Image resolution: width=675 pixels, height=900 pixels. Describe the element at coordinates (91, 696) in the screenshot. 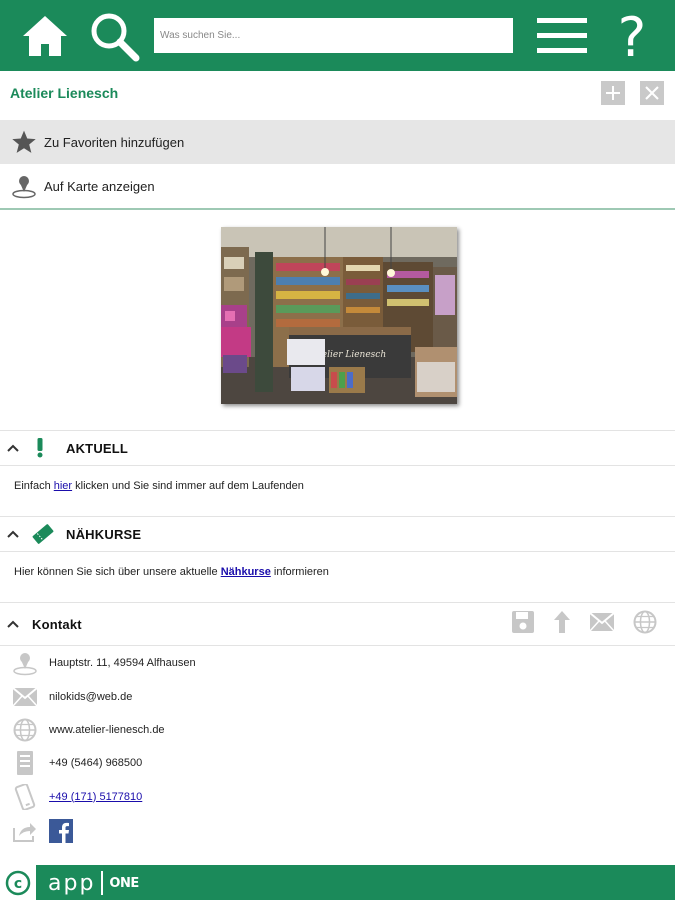

I see `contact-email: nilokids@web.de` at that location.